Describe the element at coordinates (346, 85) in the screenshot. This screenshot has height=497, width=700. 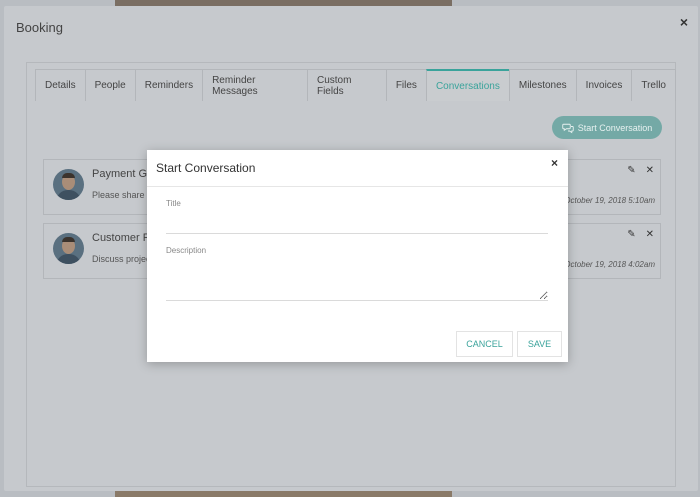
I see `tab-custom-fields: Custom Fields` at that location.